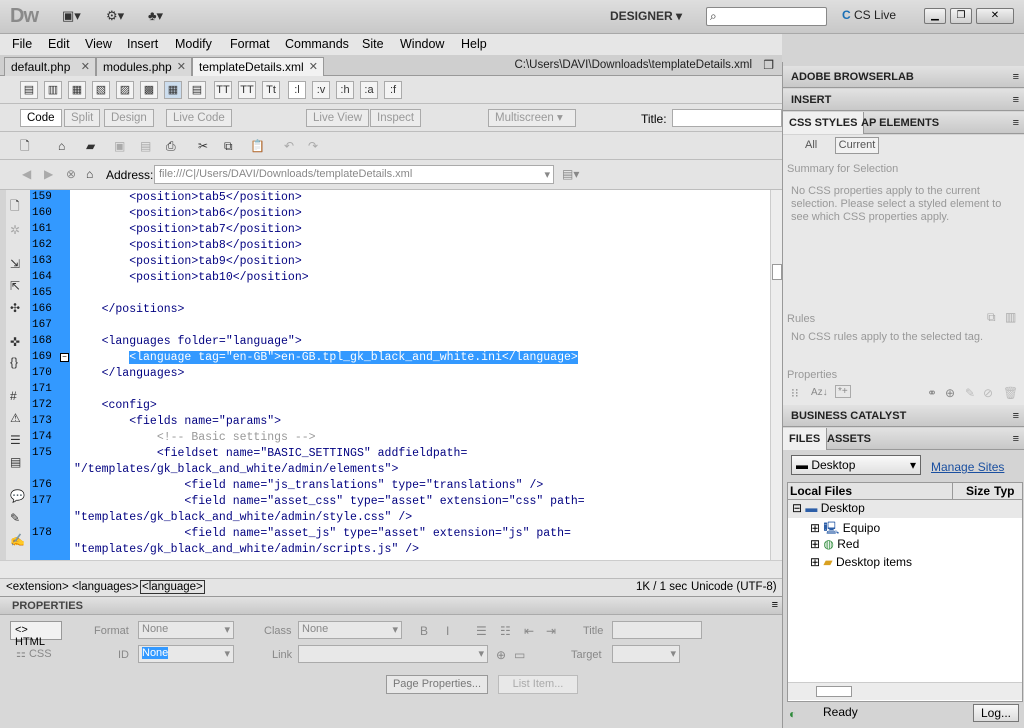 This screenshot has width=1024, height=728. Describe the element at coordinates (903, 416) in the screenshot. I see `business-catalyst-header: BUSINESS CATALYST ≡` at that location.